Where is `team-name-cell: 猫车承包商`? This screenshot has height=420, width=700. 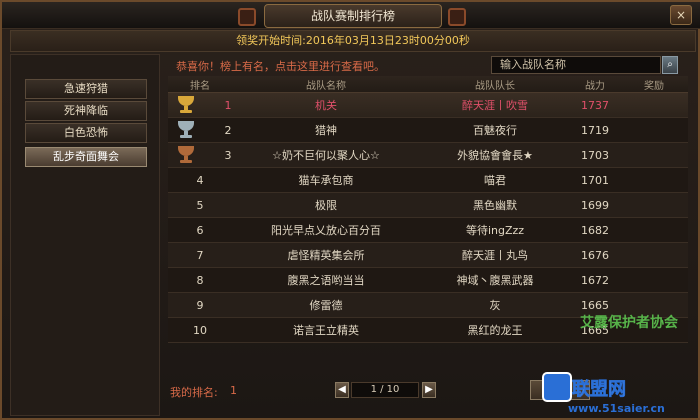 team-name-cell: 猫车承包商 is located at coordinates (326, 180).